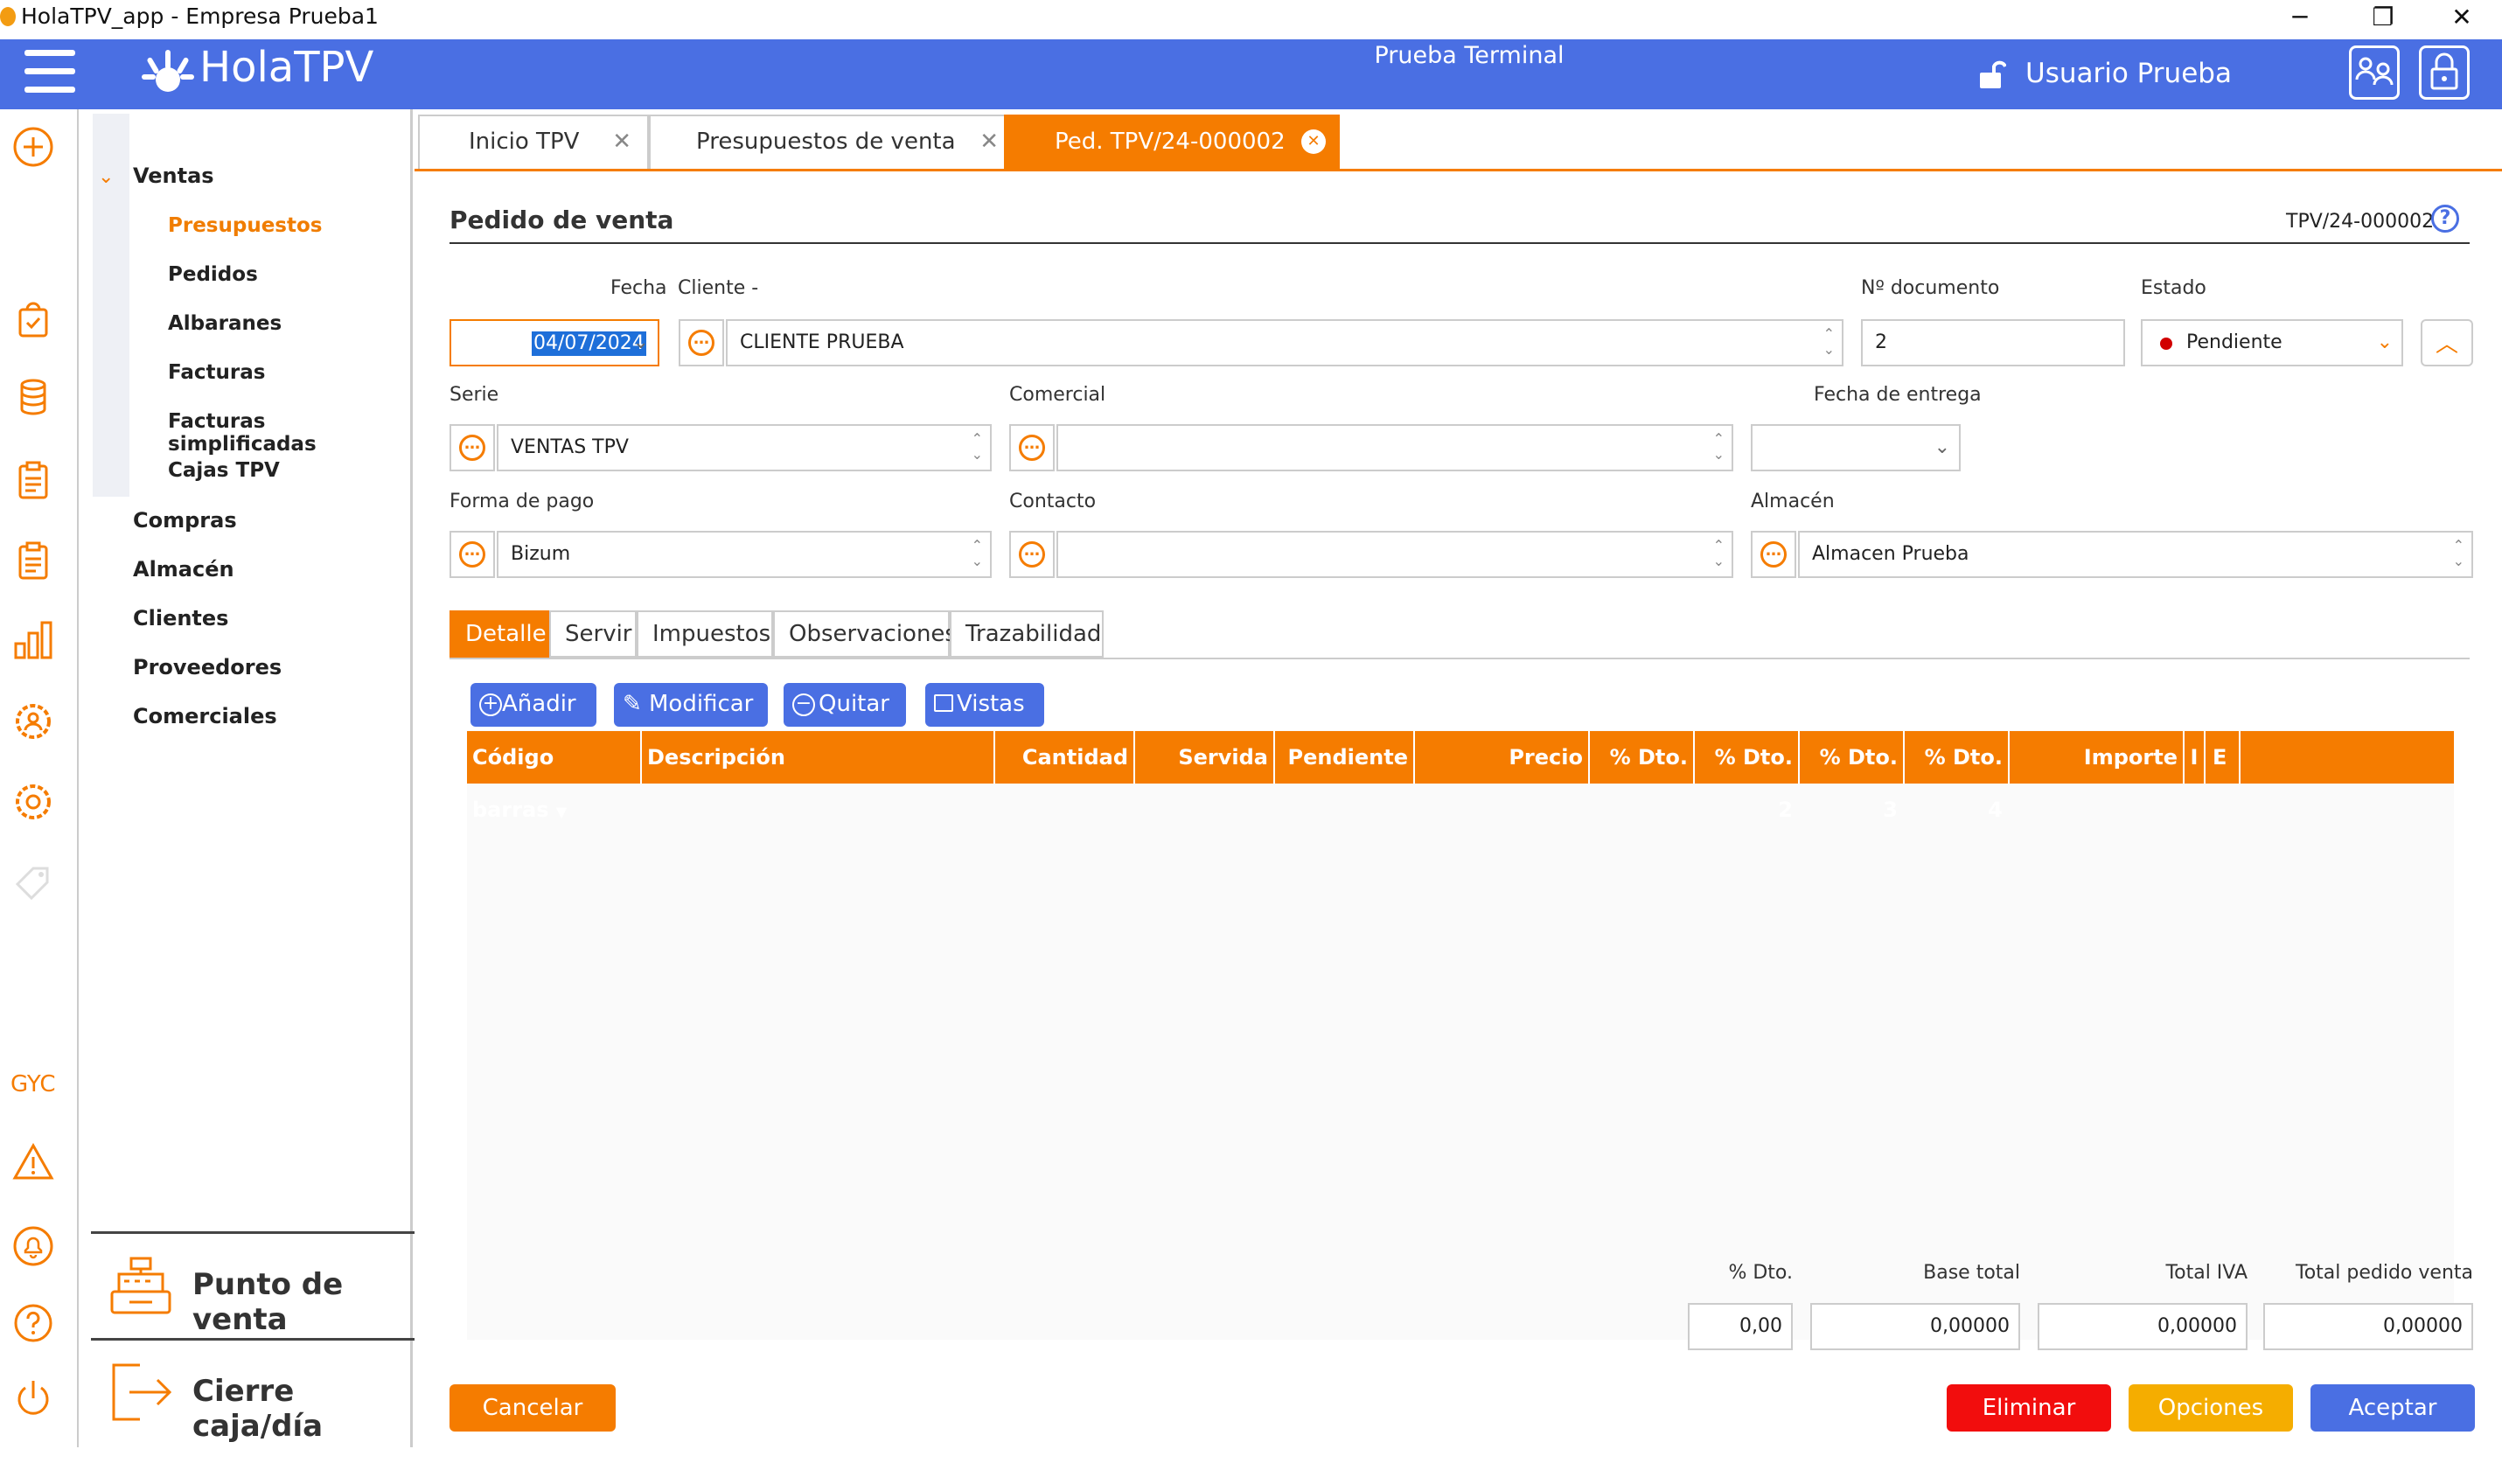  What do you see at coordinates (213, 274) in the screenshot?
I see `nav-pedidos: Pedidos` at bounding box center [213, 274].